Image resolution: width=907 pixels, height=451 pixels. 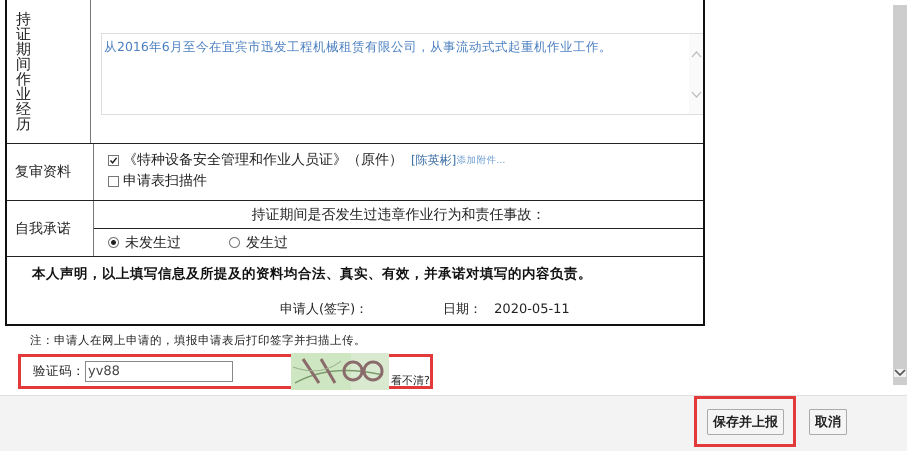 What do you see at coordinates (165, 181) in the screenshot?
I see `checkbox-label: 申请表扫描件` at bounding box center [165, 181].